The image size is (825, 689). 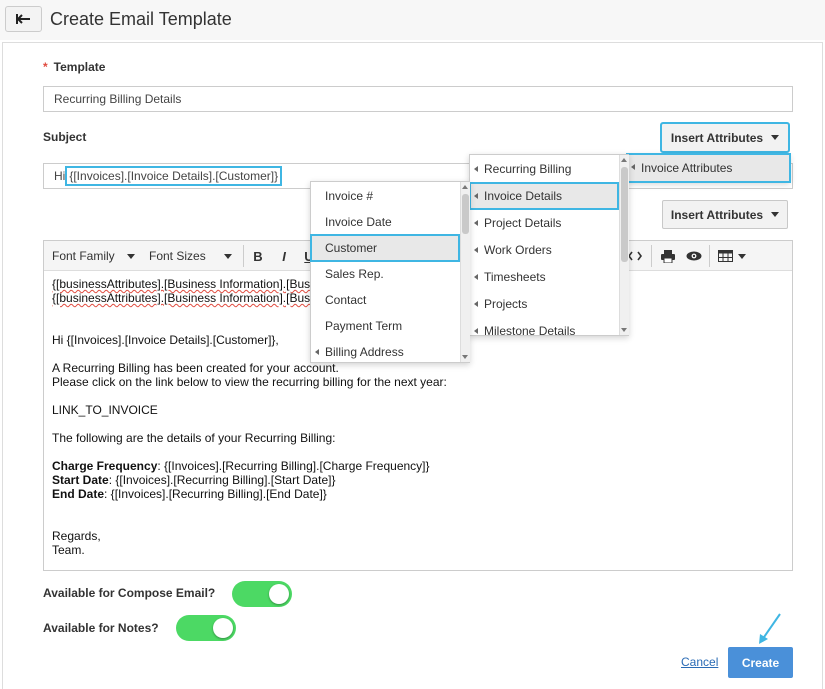 I want to click on end-date-label: End Date, so click(x=78, y=494).